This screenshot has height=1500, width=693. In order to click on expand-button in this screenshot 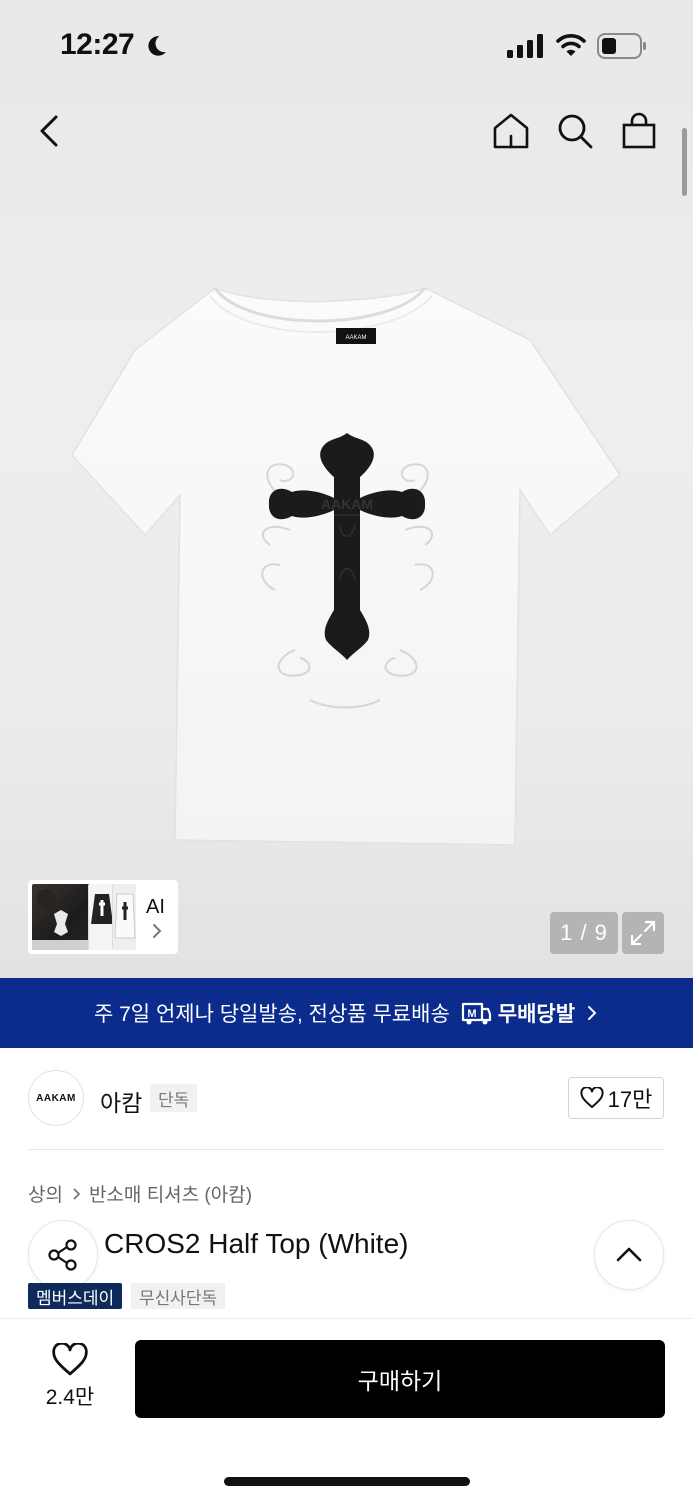, I will do `click(643, 933)`.